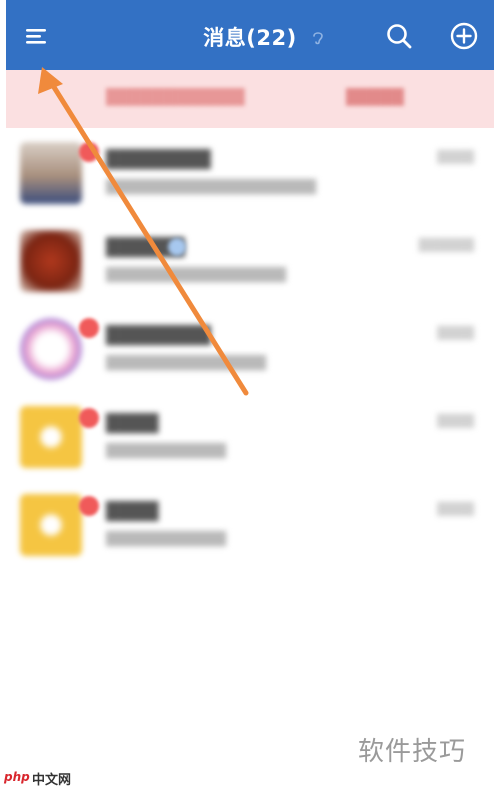 Image resolution: width=500 pixels, height=789 pixels. Describe the element at coordinates (399, 36) in the screenshot. I see `search-icon` at that location.